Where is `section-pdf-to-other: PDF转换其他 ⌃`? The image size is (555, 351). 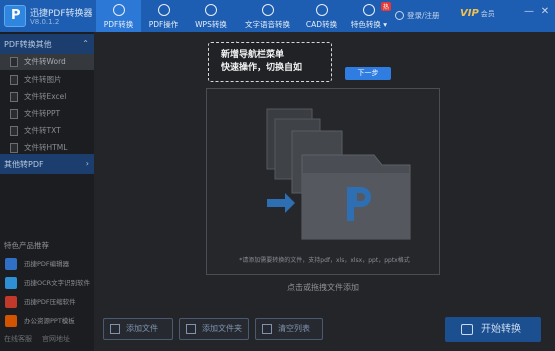
section-pdf-to-other: PDF转换其他 ⌃ is located at coordinates (47, 44).